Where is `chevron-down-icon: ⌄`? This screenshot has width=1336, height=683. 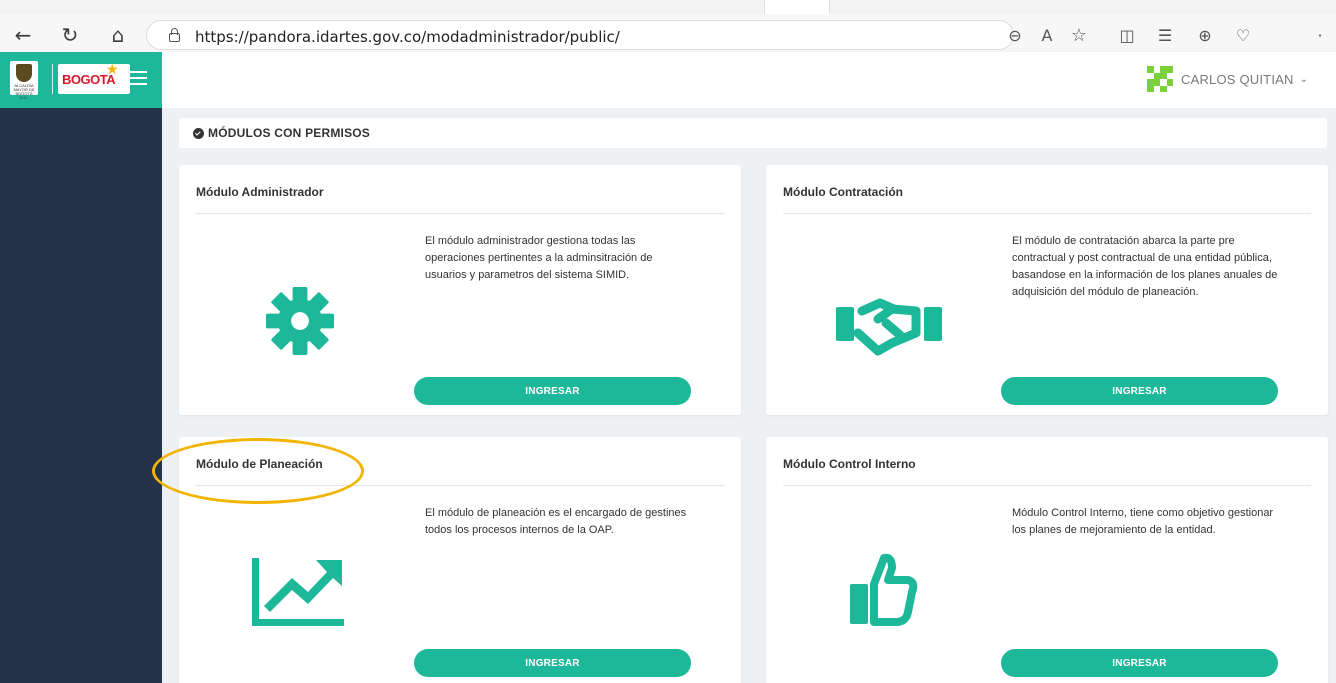 chevron-down-icon: ⌄ is located at coordinates (1304, 79).